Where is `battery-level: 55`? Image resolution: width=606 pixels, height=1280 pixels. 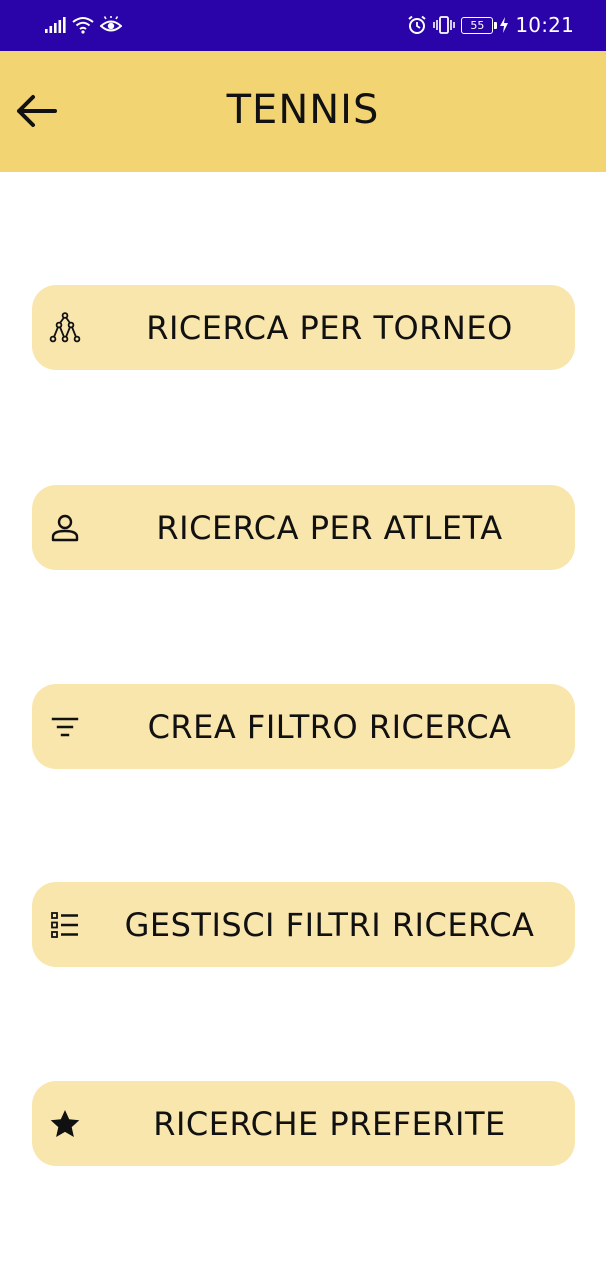 battery-level: 55 is located at coordinates (477, 25).